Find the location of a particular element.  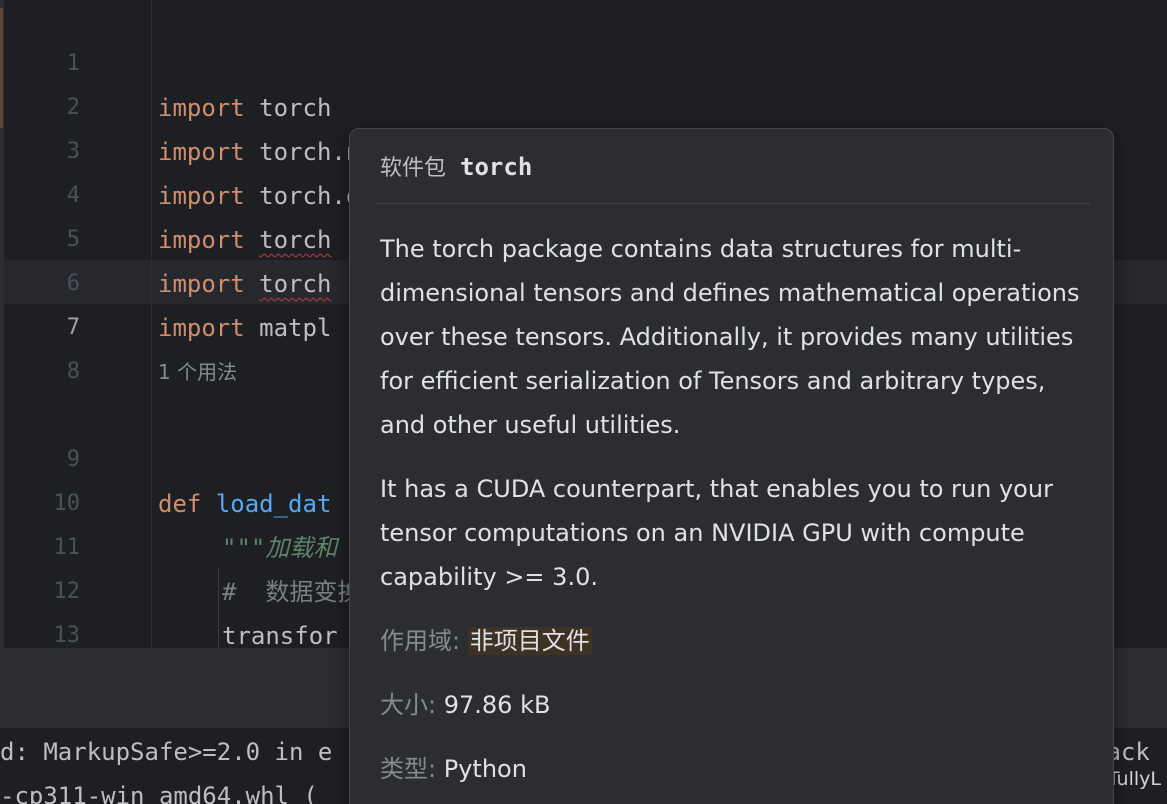

type-label: 类型: is located at coordinates (408, 769).